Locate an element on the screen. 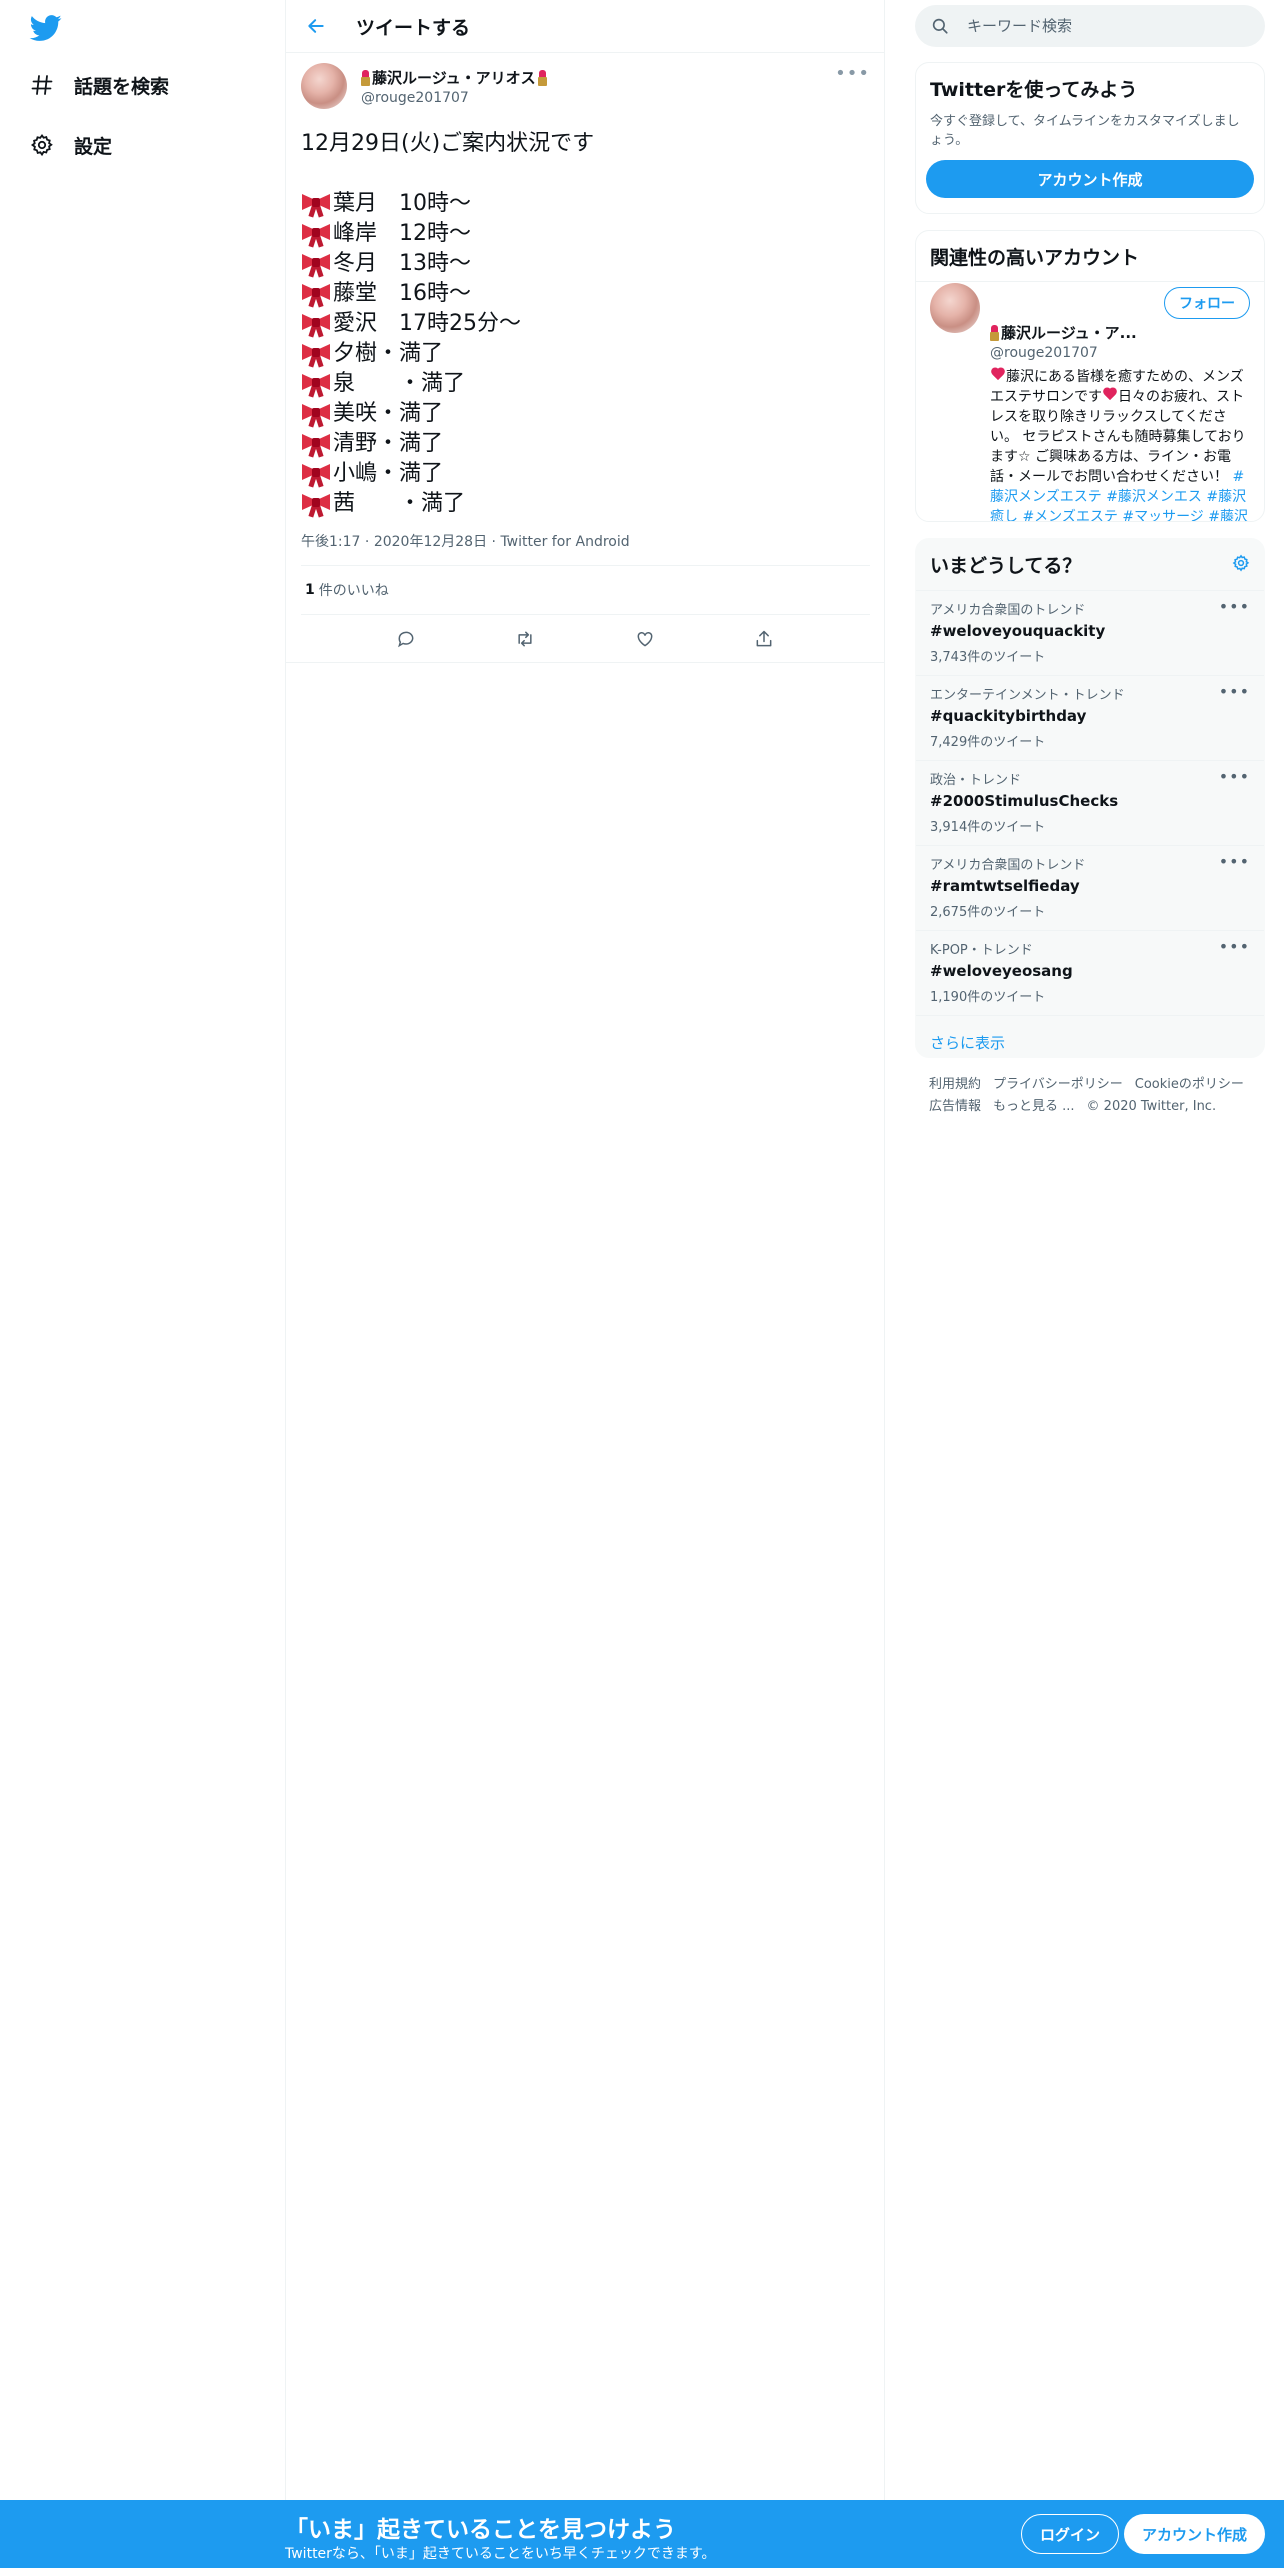  likes-label: 件のいいね is located at coordinates (353, 591).